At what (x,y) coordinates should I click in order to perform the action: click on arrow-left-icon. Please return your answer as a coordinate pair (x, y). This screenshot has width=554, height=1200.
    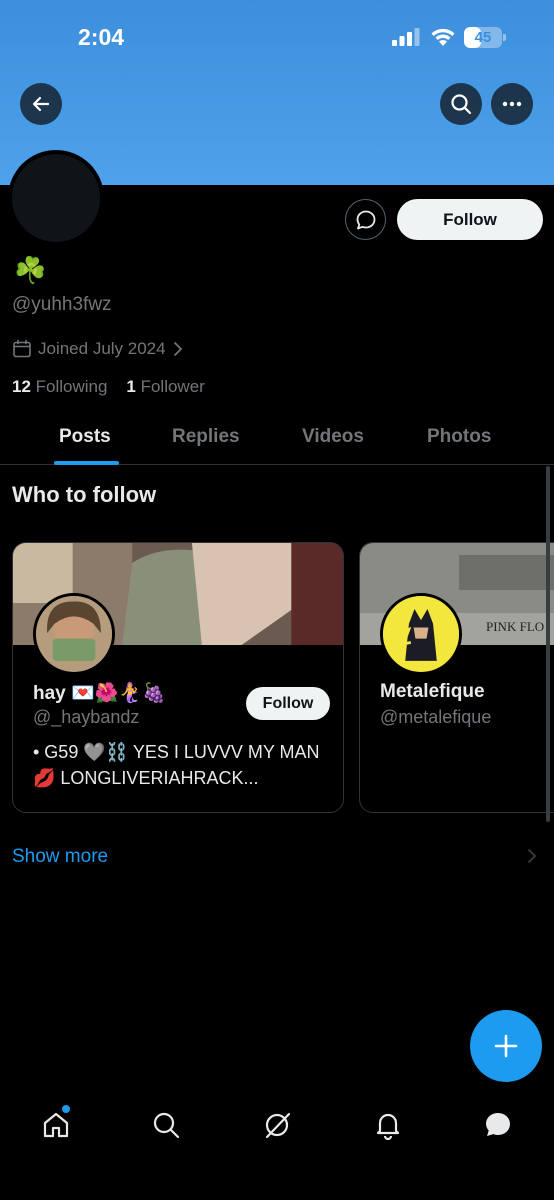
    Looking at the image, I should click on (41, 104).